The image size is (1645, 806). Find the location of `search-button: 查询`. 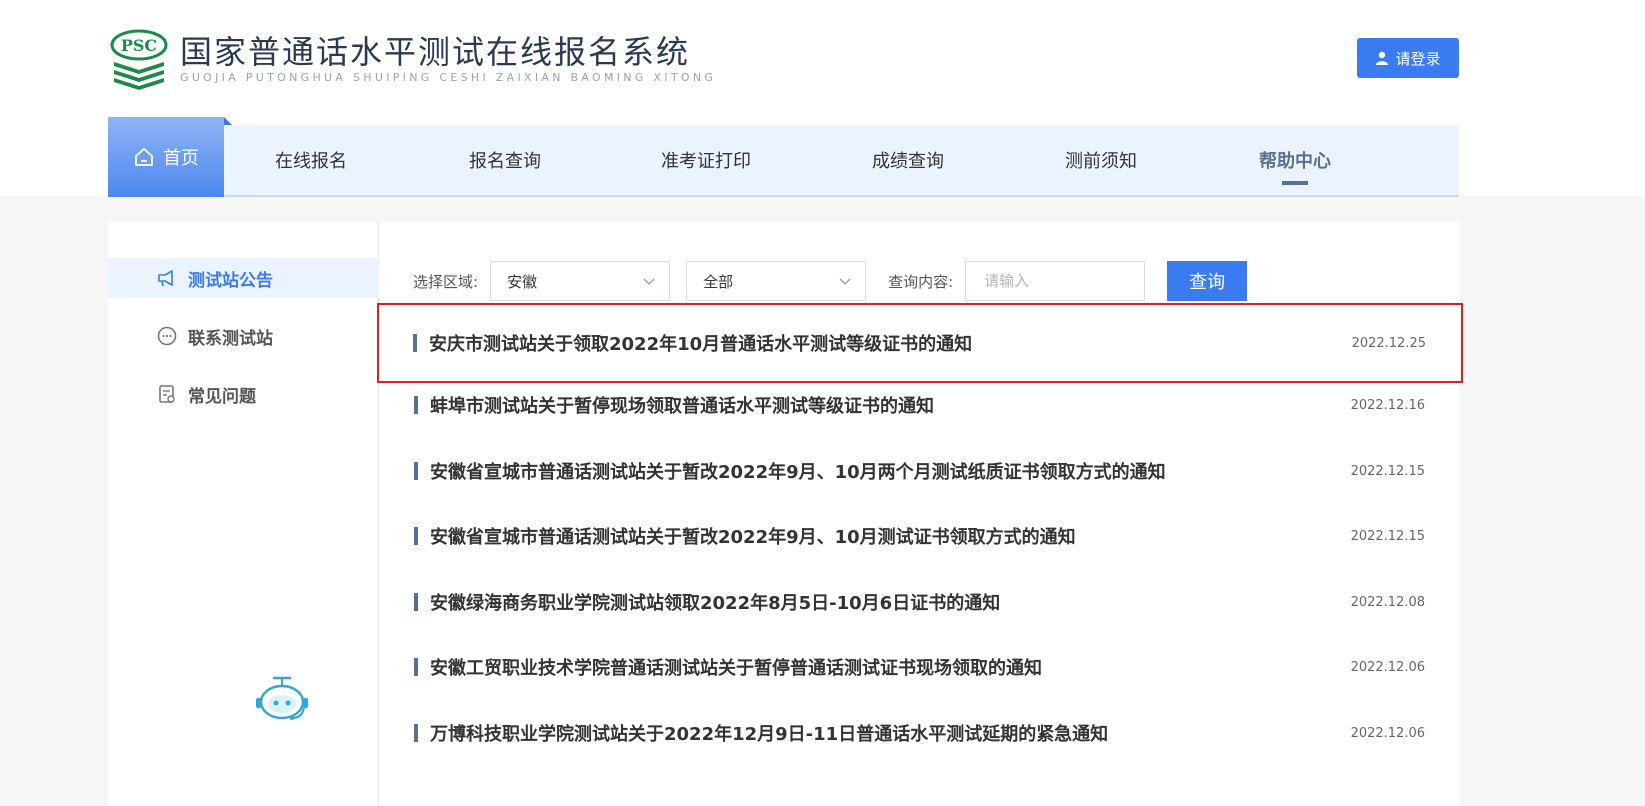

search-button: 查询 is located at coordinates (1207, 281).